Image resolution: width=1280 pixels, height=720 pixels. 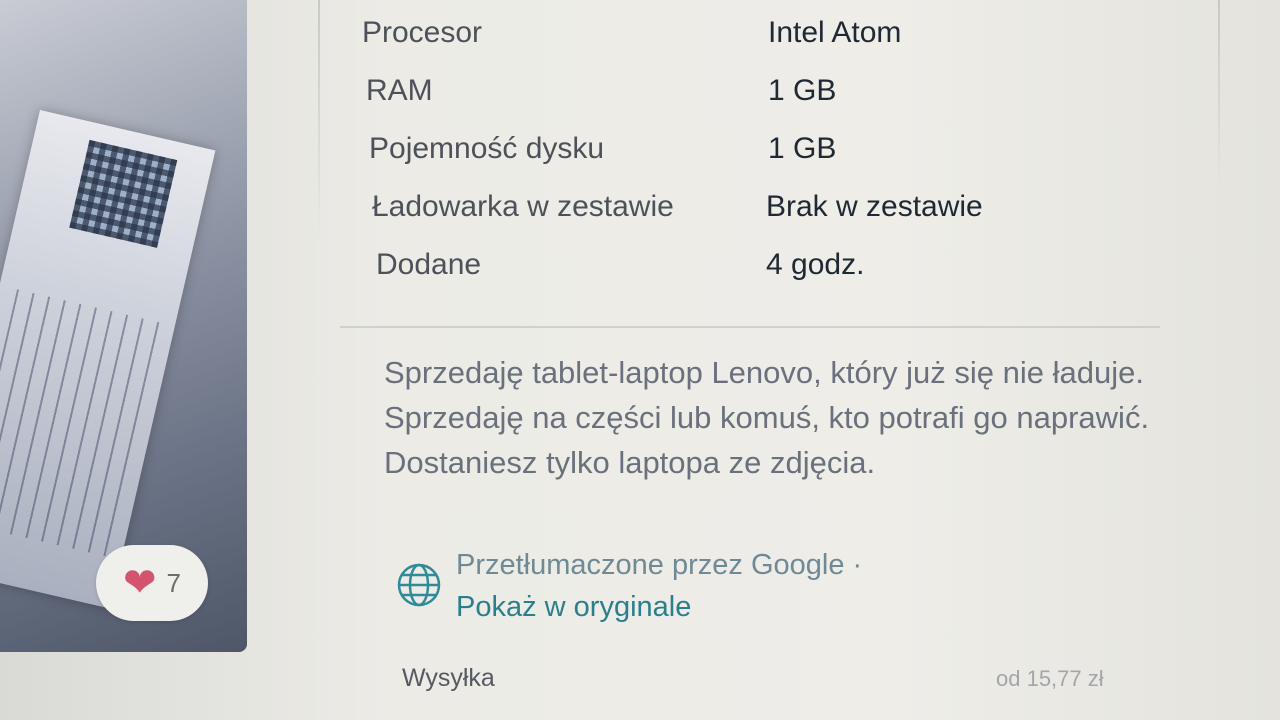 What do you see at coordinates (523, 206) in the screenshot?
I see `detail-label: Ładowarka w zestawie` at bounding box center [523, 206].